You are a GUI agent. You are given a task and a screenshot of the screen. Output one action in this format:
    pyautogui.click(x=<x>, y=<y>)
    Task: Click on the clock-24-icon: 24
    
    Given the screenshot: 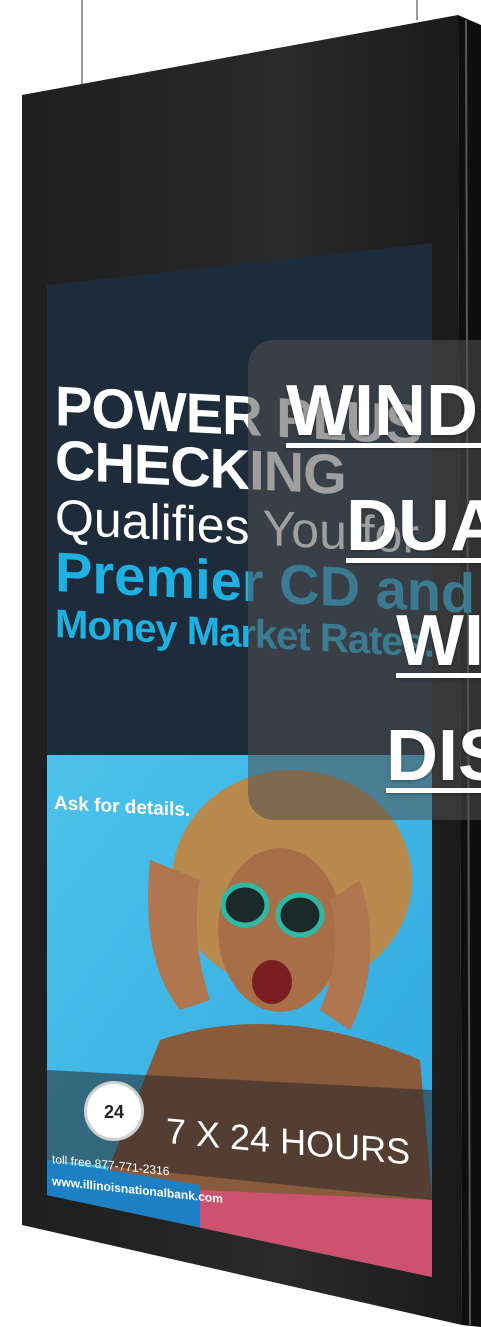 What is the action you would take?
    pyautogui.click(x=114, y=1111)
    